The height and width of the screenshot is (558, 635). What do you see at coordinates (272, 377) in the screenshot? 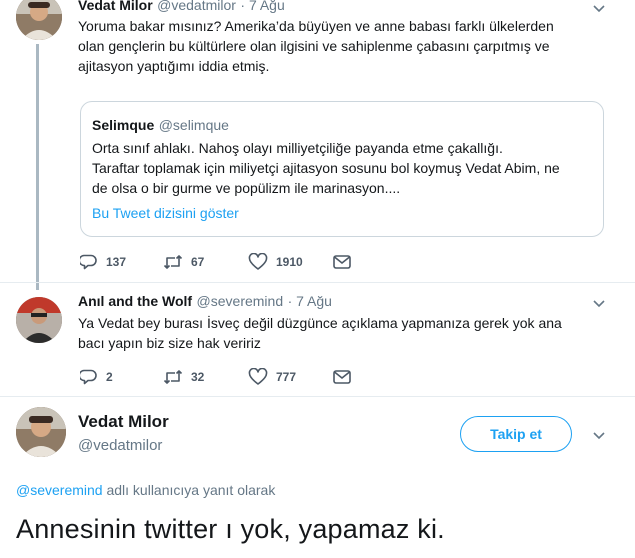
I see `like-action: 777` at bounding box center [272, 377].